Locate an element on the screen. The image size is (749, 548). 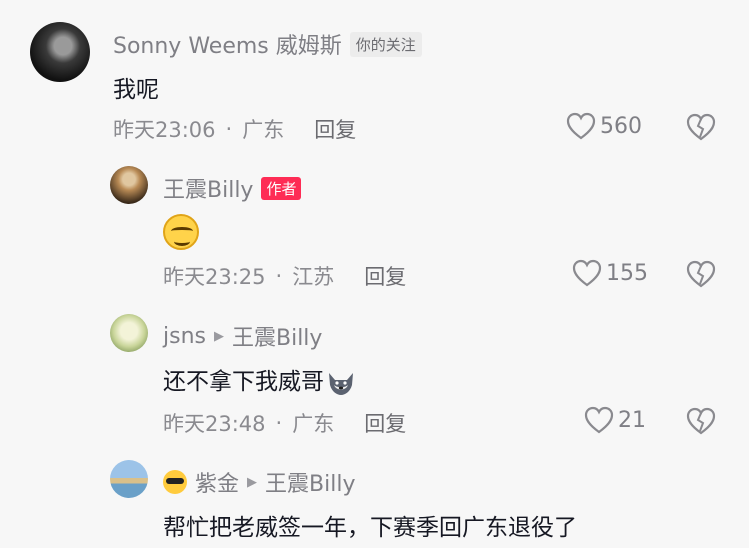
sunglasses-face-icon is located at coordinates (175, 482).